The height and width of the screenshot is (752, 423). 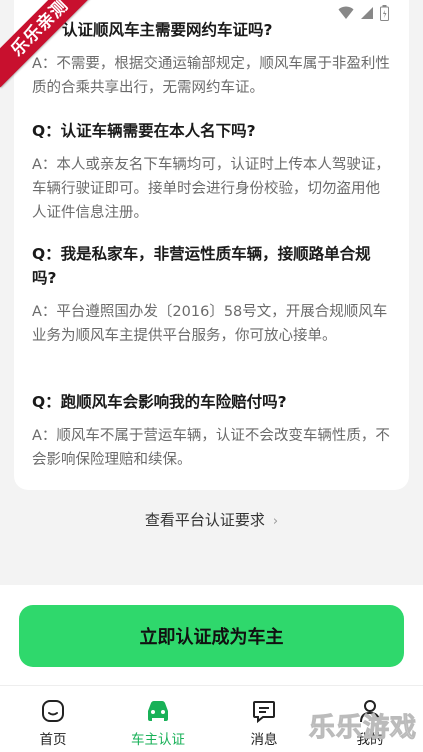 What do you see at coordinates (275, 521) in the screenshot?
I see `chevron-right-icon: ›` at bounding box center [275, 521].